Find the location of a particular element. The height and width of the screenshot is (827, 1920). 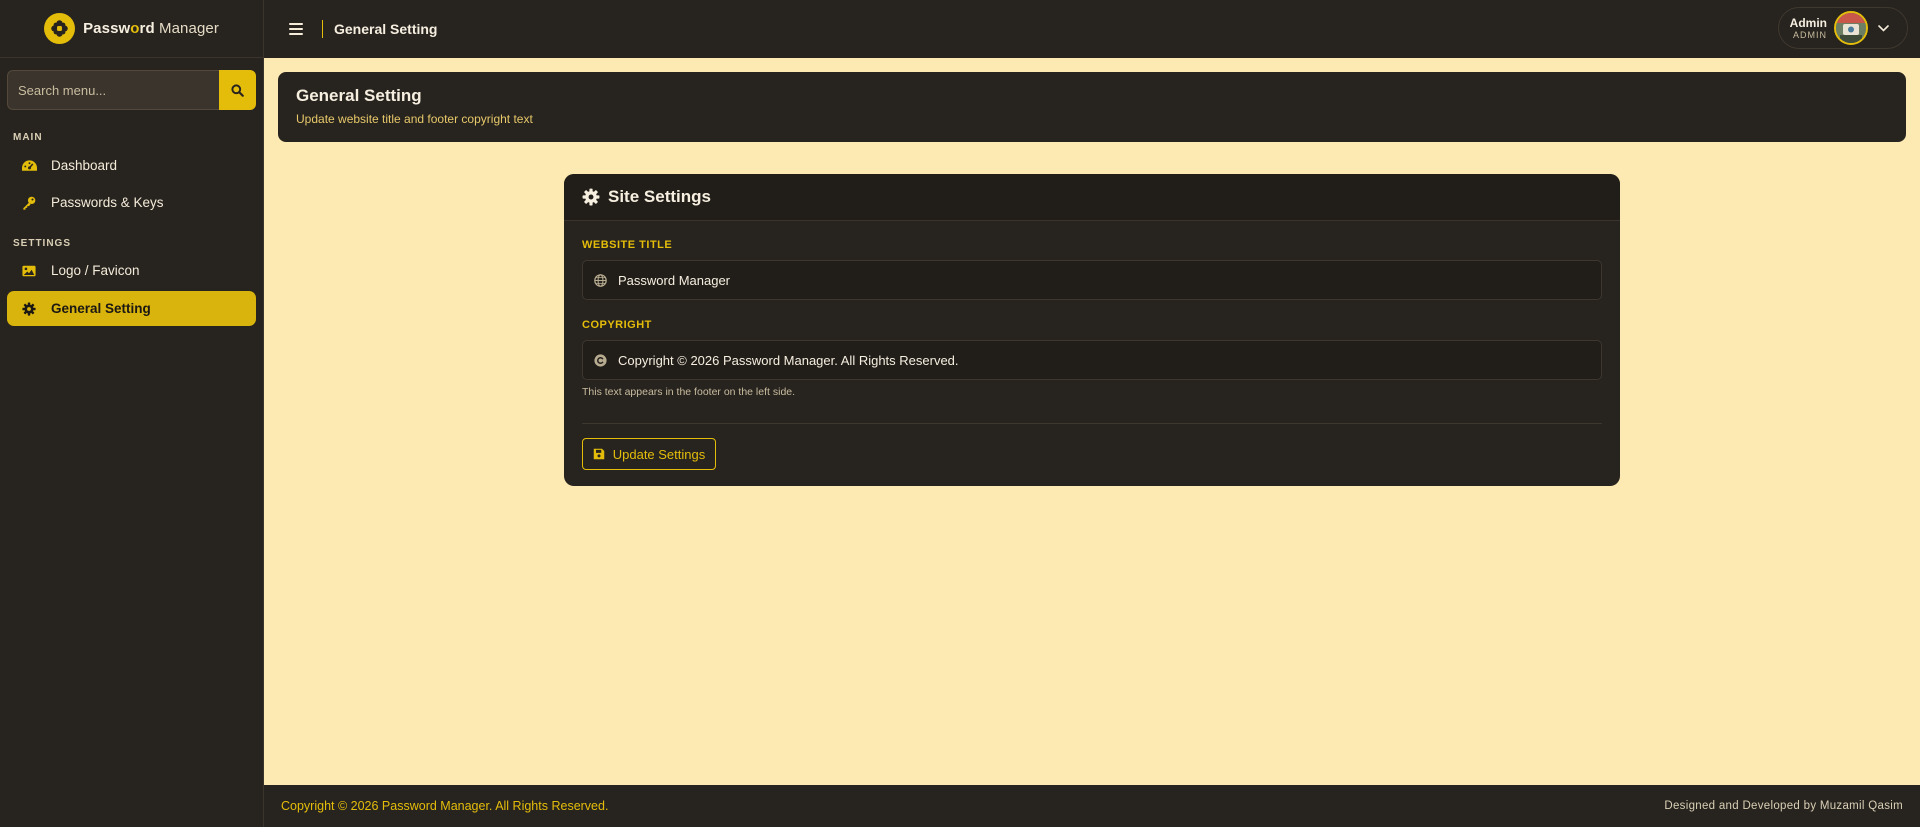

website-title-field is located at coordinates (1092, 280).